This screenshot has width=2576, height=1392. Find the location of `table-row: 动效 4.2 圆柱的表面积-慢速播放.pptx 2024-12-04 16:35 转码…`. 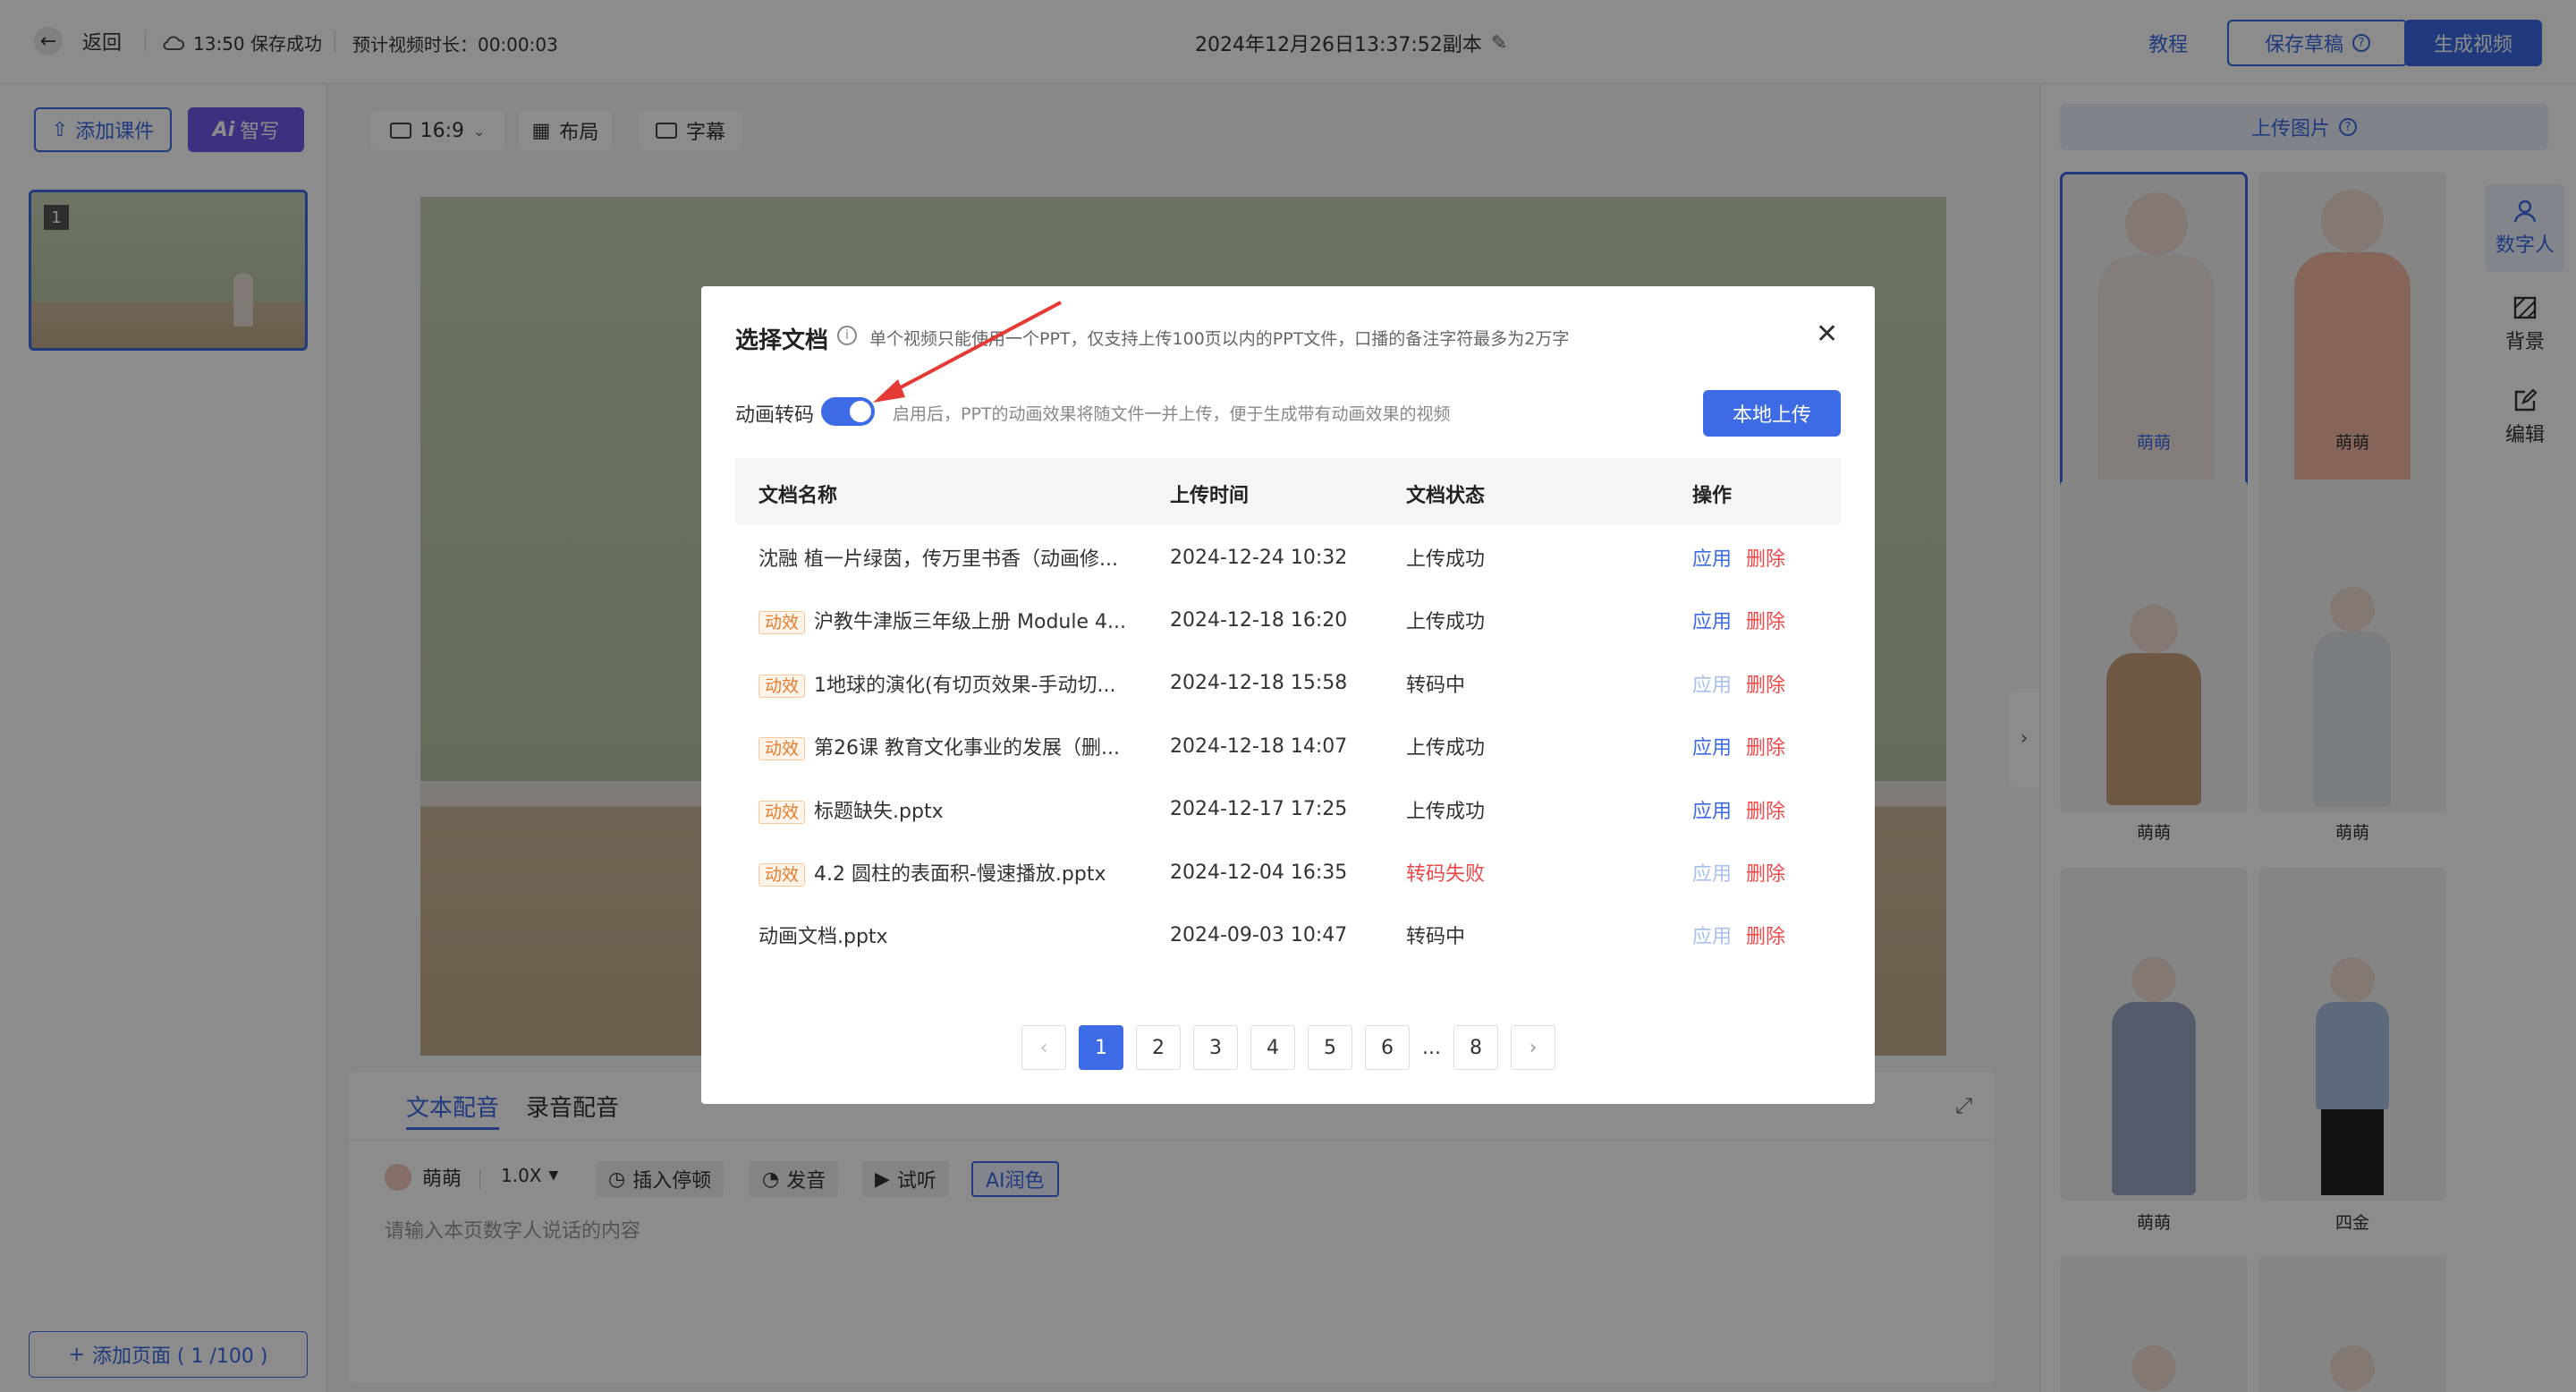

table-row: 动效 4.2 圆柱的表面积-慢速播放.pptx 2024-12-04 16:35 转码… is located at coordinates (1288, 872).